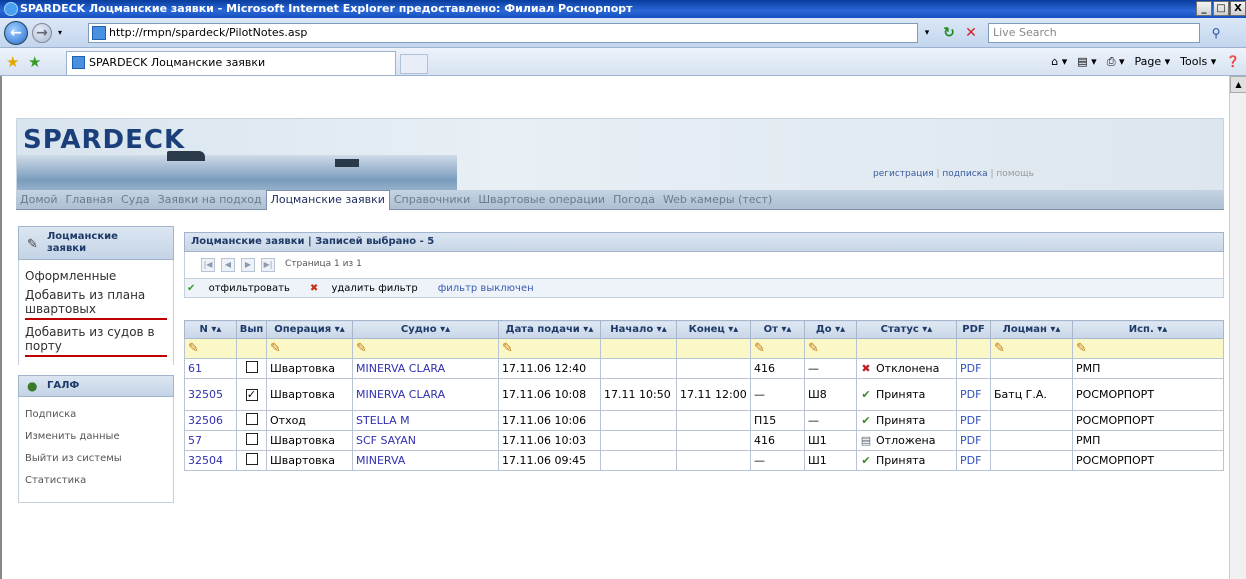 Image resolution: width=1246 pixels, height=579 pixels. I want to click on cell-n: 61, so click(210, 368).